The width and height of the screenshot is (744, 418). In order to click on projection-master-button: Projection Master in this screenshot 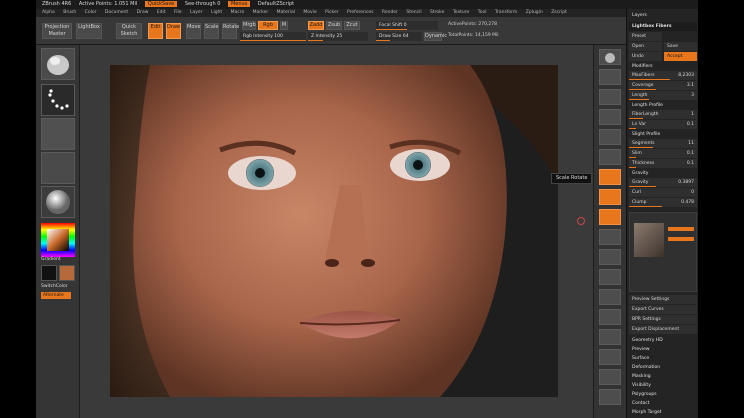, I will do `click(57, 31)`.